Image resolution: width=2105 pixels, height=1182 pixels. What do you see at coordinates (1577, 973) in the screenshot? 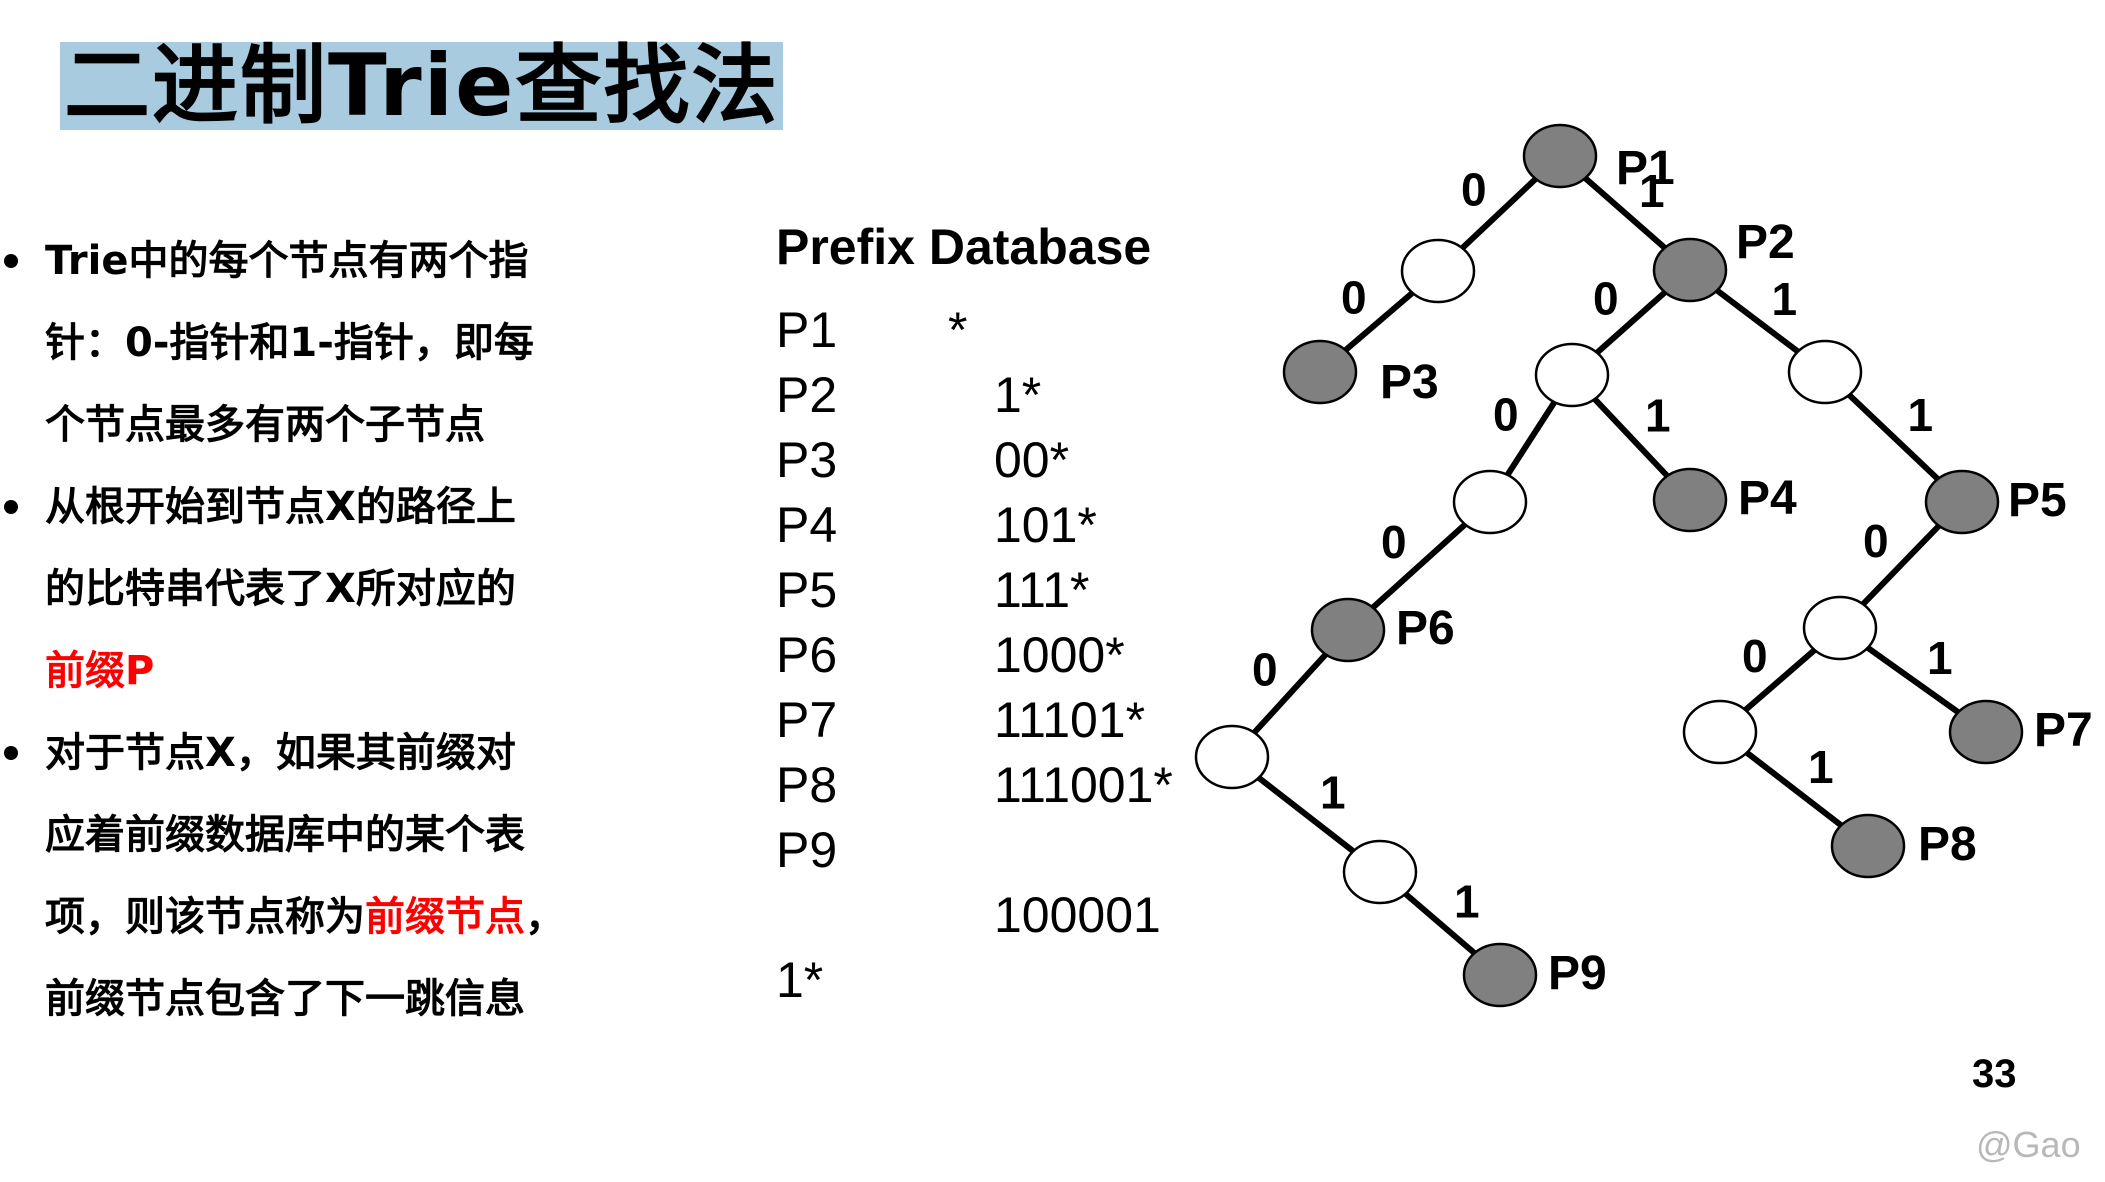
I see `node-label: P9` at bounding box center [1577, 973].